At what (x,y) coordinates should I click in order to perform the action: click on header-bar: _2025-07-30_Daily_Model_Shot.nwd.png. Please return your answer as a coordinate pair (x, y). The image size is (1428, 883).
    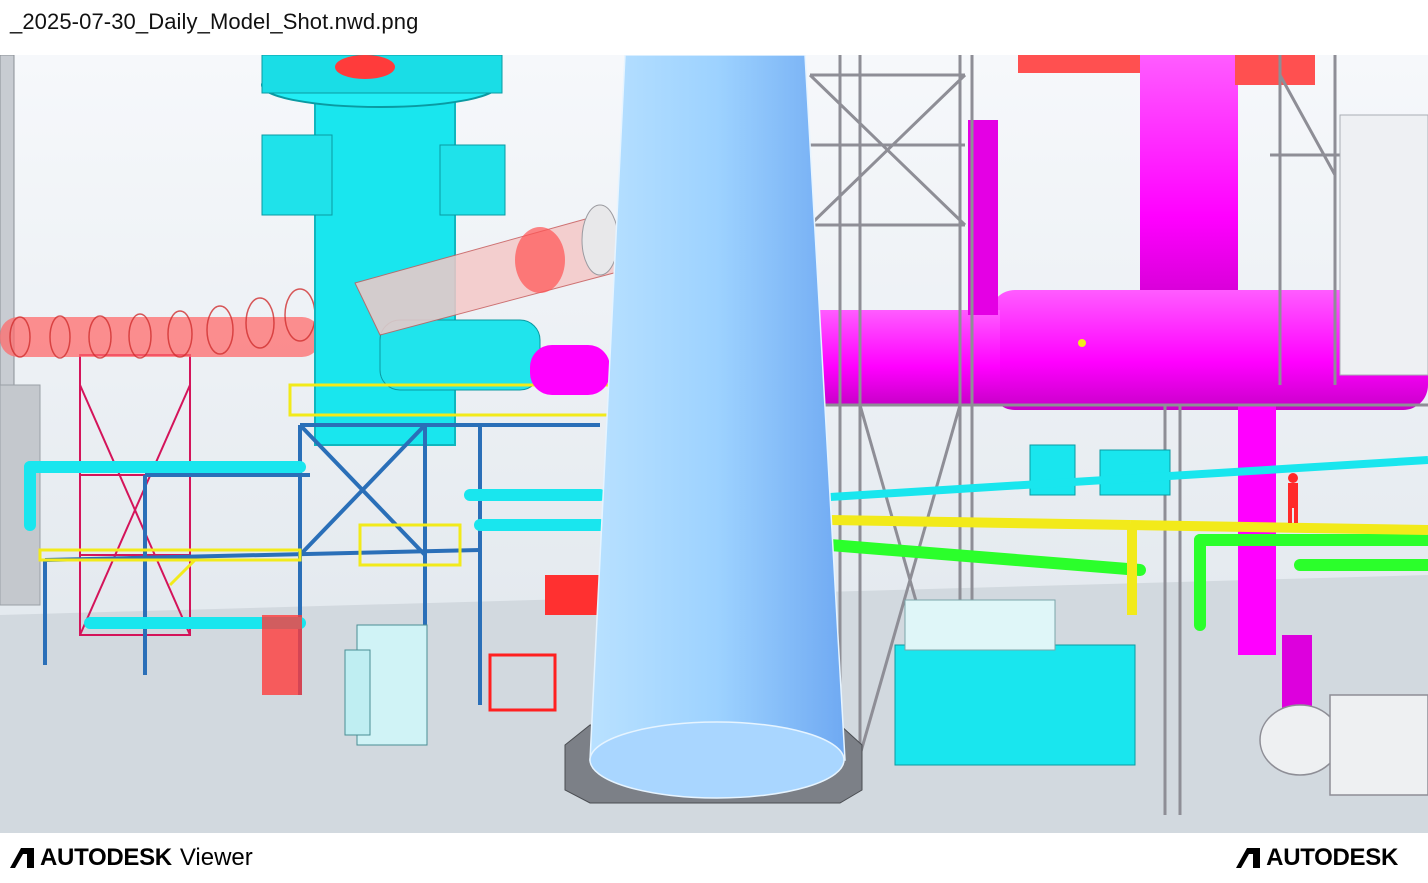
    Looking at the image, I should click on (714, 27).